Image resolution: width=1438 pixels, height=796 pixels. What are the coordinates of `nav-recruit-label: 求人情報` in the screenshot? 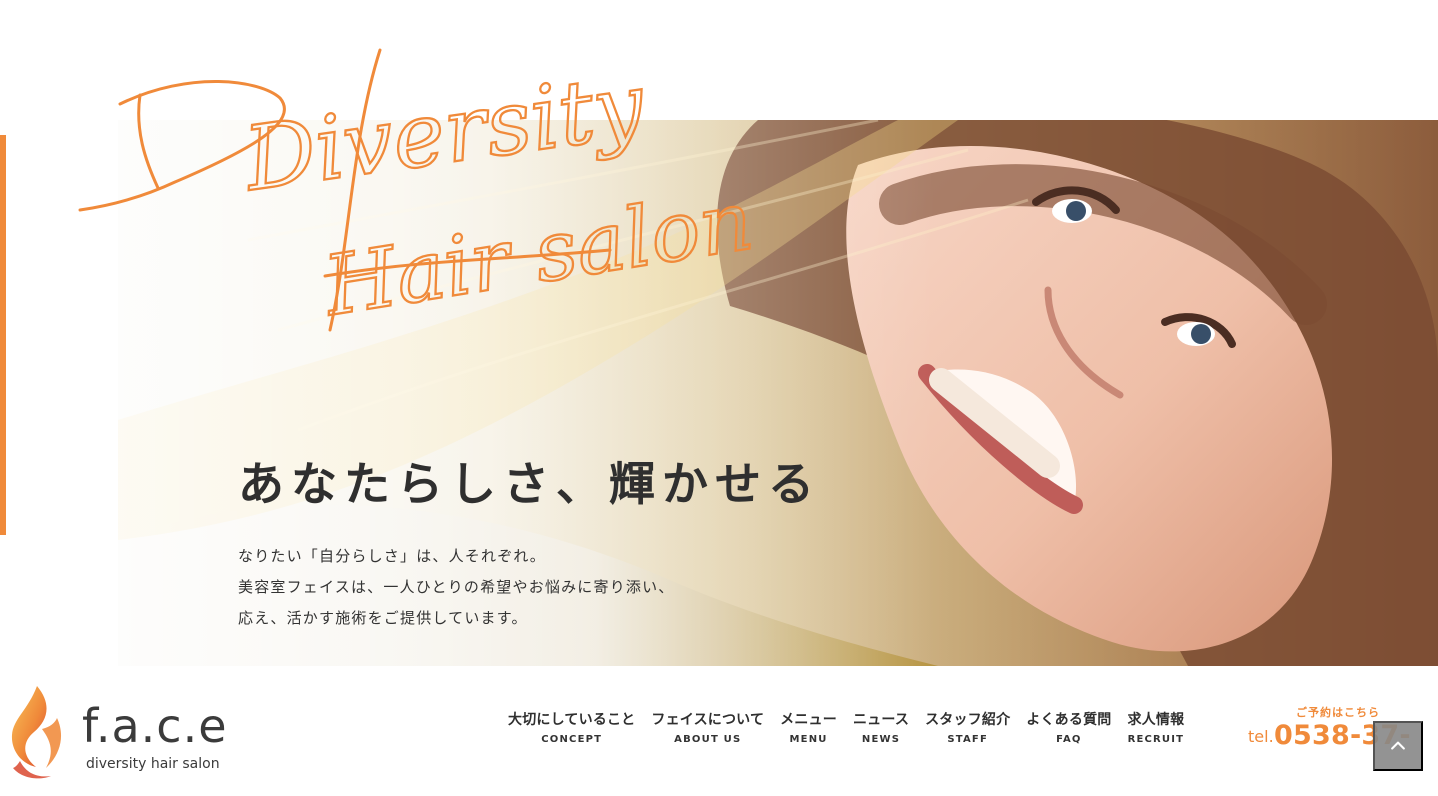 It's located at (1156, 720).